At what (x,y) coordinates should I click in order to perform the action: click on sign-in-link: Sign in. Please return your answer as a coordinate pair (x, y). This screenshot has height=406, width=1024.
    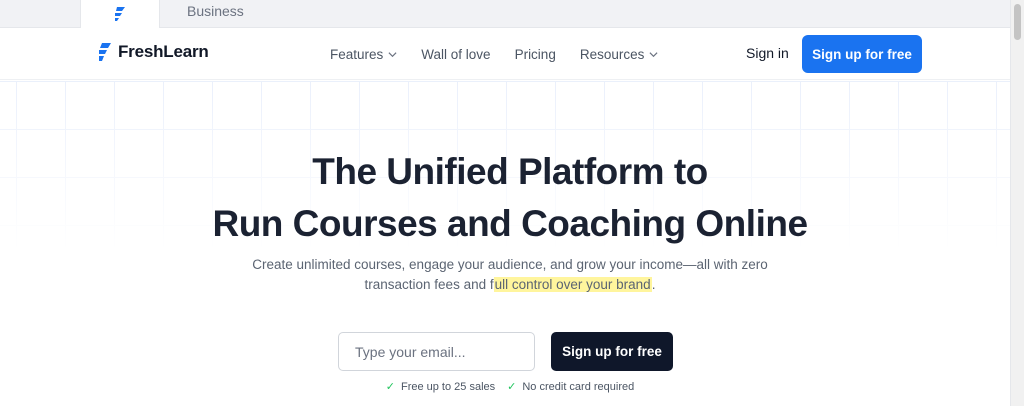
    Looking at the image, I should click on (767, 53).